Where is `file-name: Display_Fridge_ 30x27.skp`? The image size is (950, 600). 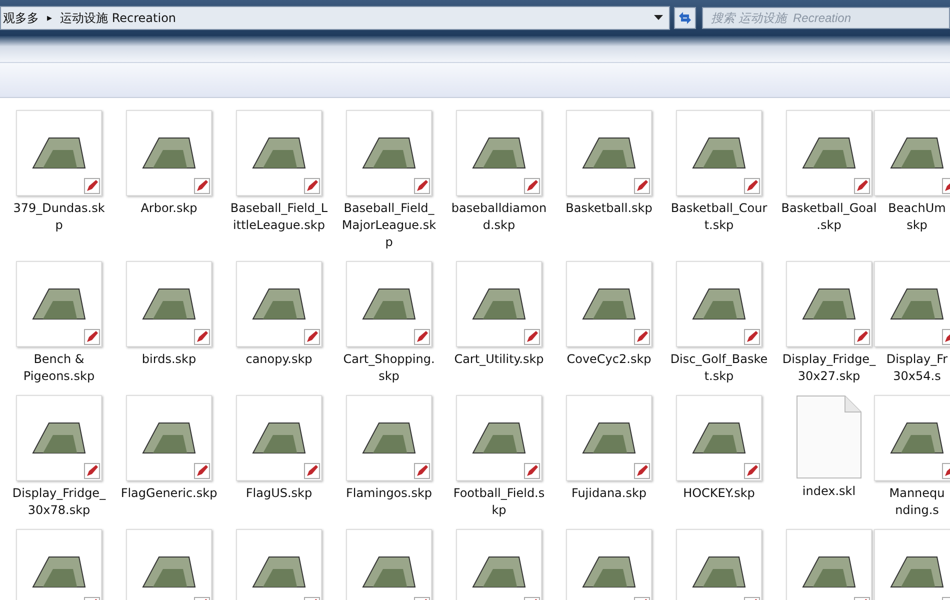
file-name: Display_Fridge_ 30x27.skp is located at coordinates (829, 368).